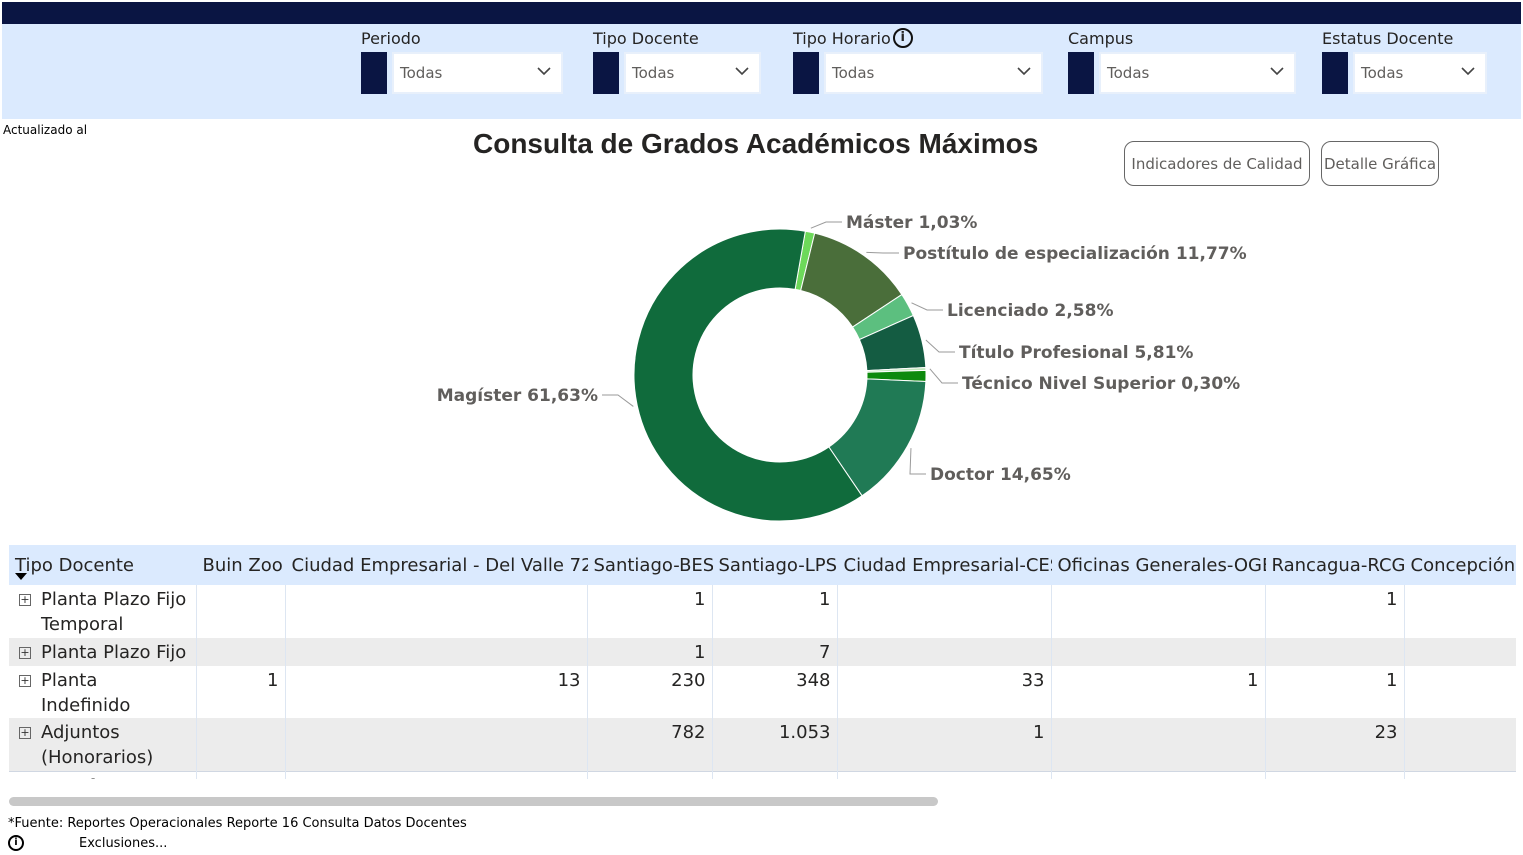  Describe the element at coordinates (853, 39) in the screenshot. I see `slicer-label: Tipo Horario i` at that location.